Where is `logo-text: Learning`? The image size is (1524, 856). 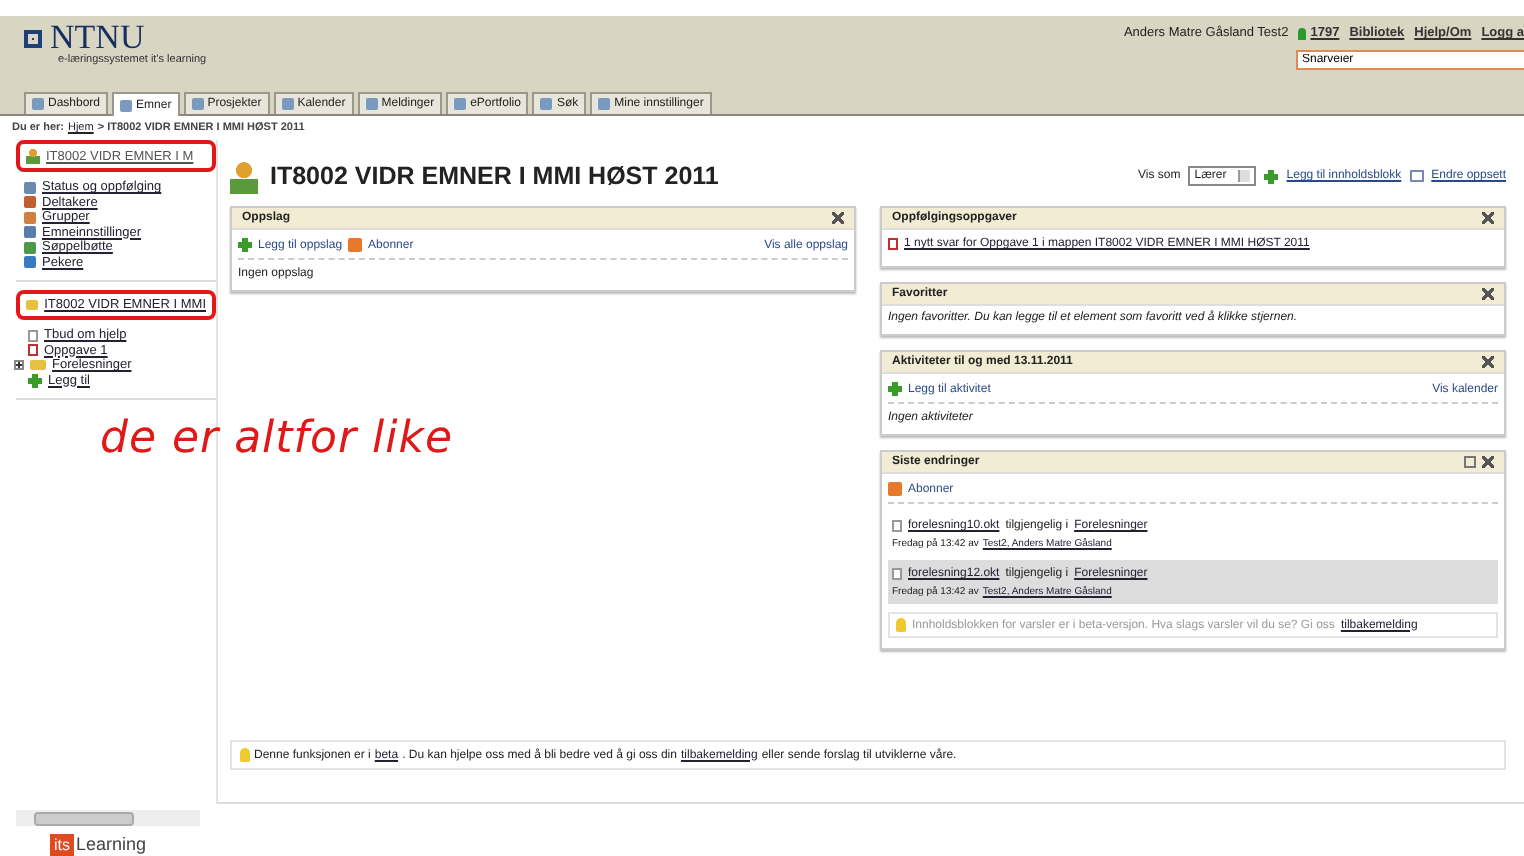 logo-text: Learning is located at coordinates (111, 844).